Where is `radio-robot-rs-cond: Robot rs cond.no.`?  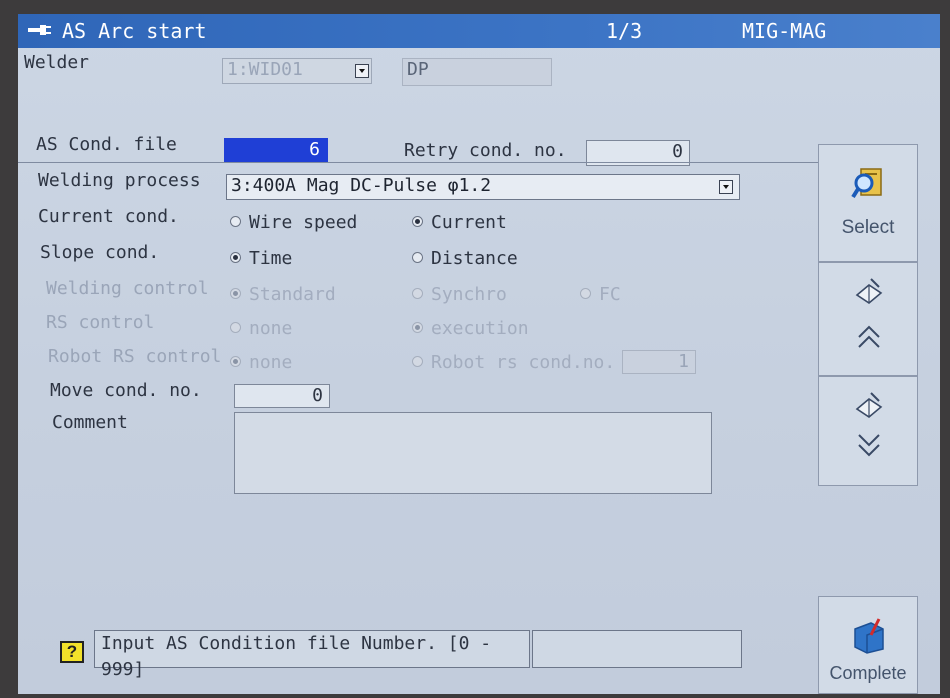
radio-robot-rs-cond: Robot rs cond.no. is located at coordinates (513, 362).